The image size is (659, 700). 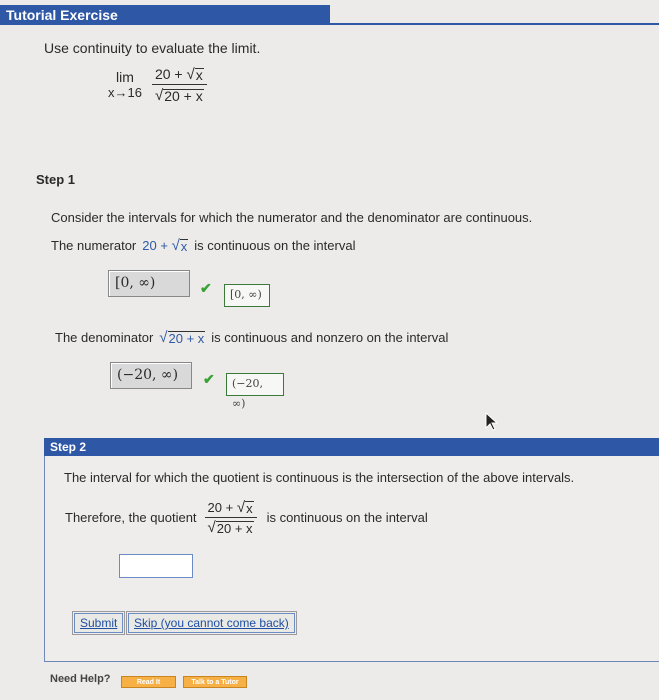 I want to click on quotient-numerator-radicand: x, so click(x=249, y=508).